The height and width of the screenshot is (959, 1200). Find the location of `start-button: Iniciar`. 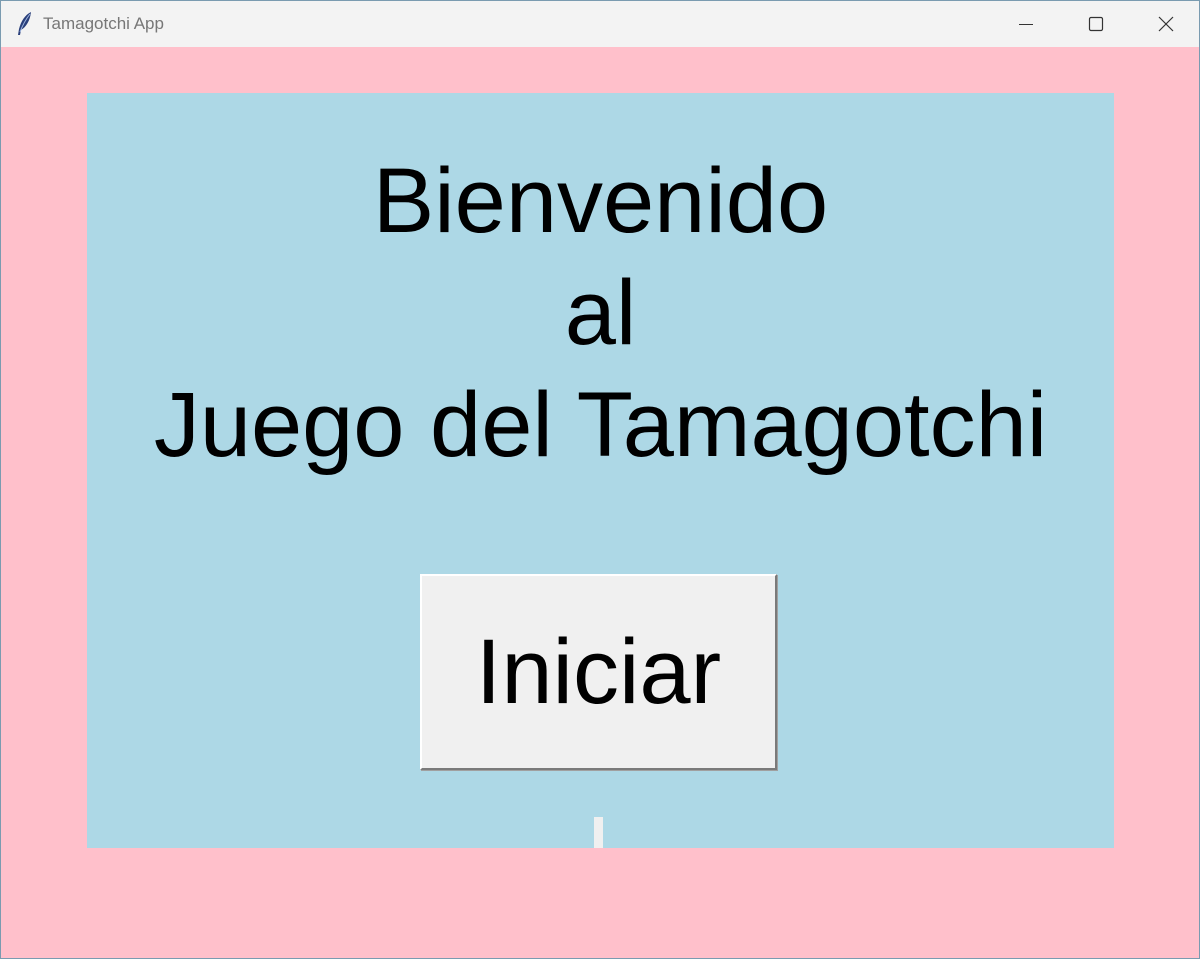

start-button: Iniciar is located at coordinates (598, 672).